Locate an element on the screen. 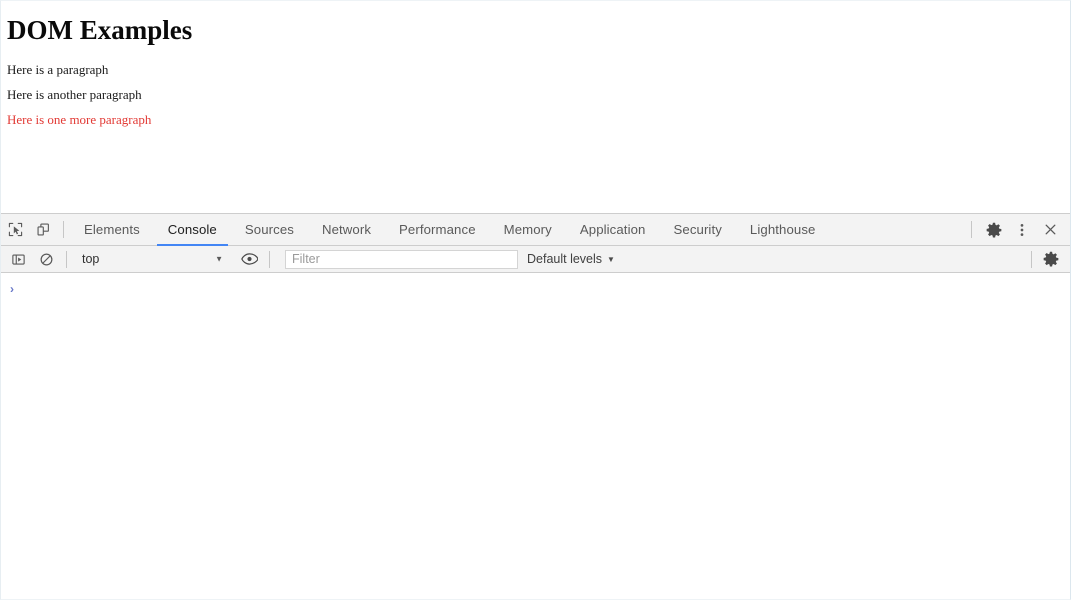 This screenshot has width=1071, height=600. tab-security: Security is located at coordinates (697, 230).